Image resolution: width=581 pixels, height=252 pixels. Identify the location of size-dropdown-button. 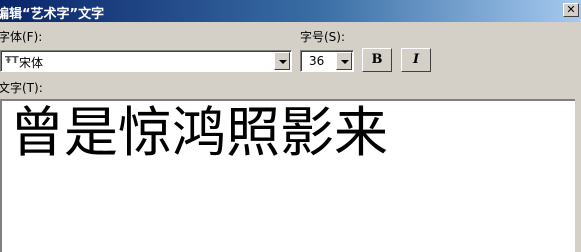
(344, 61).